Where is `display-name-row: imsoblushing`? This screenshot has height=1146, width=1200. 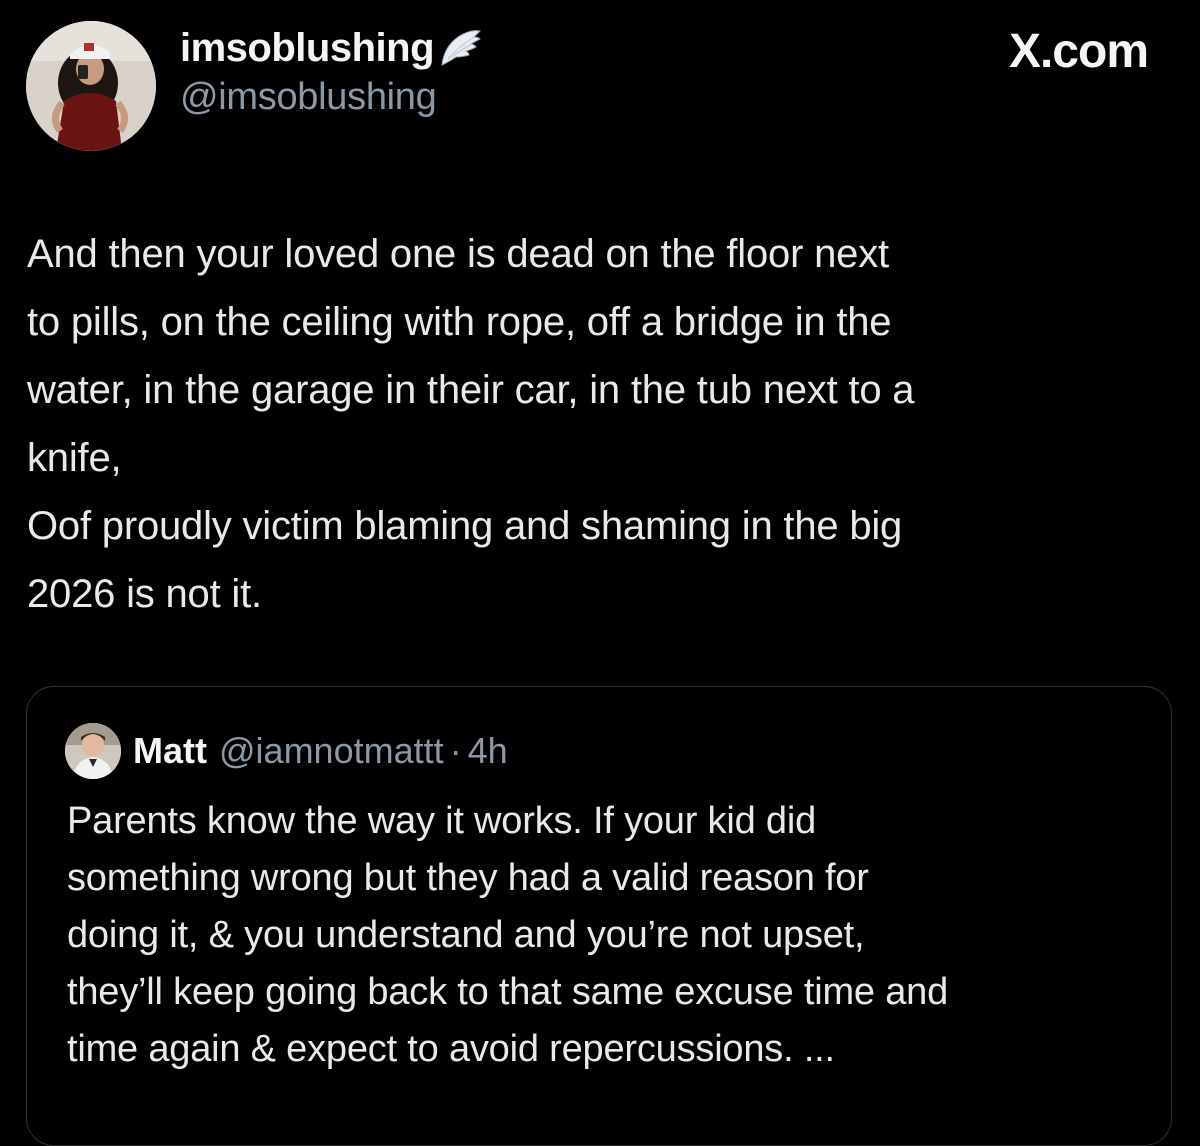
display-name-row: imsoblushing is located at coordinates (331, 48).